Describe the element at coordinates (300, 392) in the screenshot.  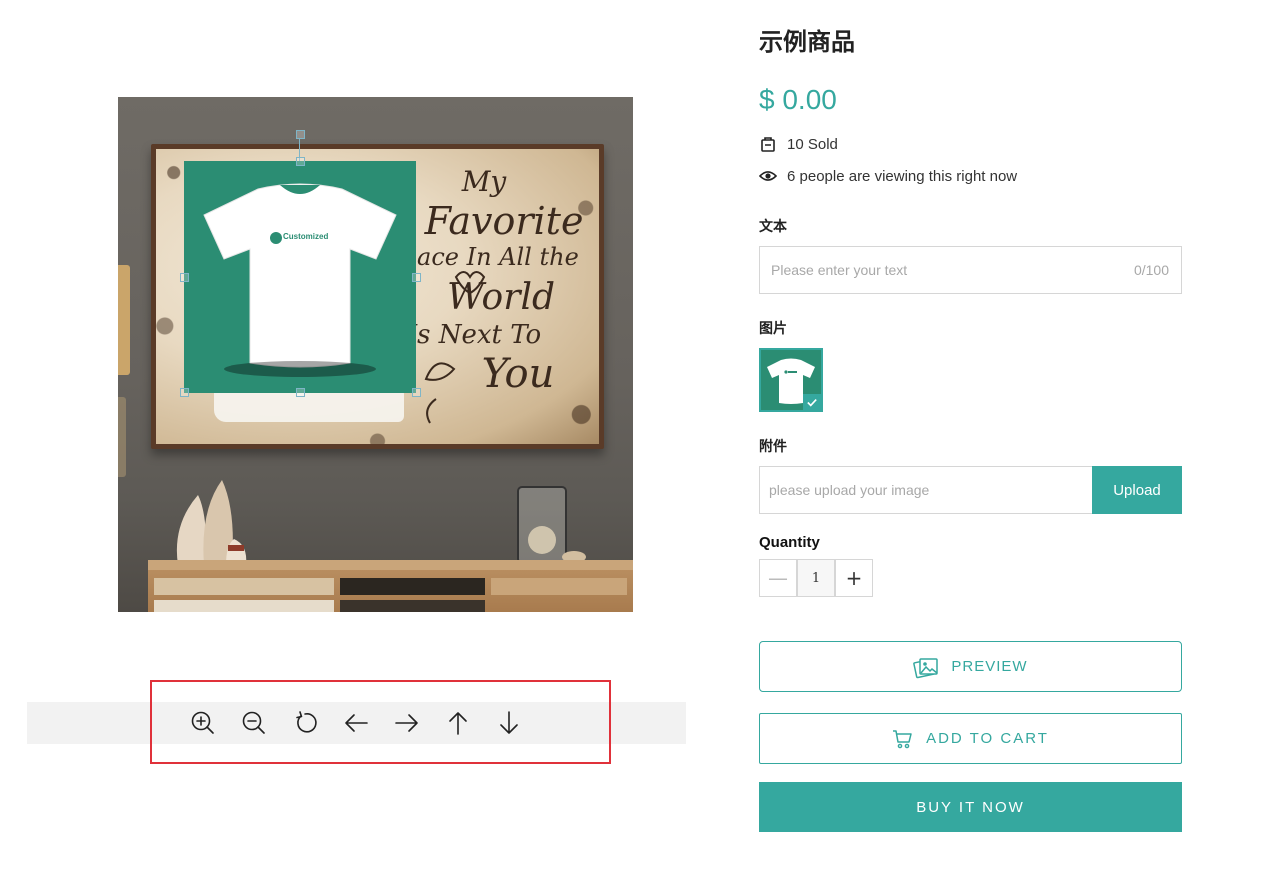
I see `resize-handle-bottom` at that location.